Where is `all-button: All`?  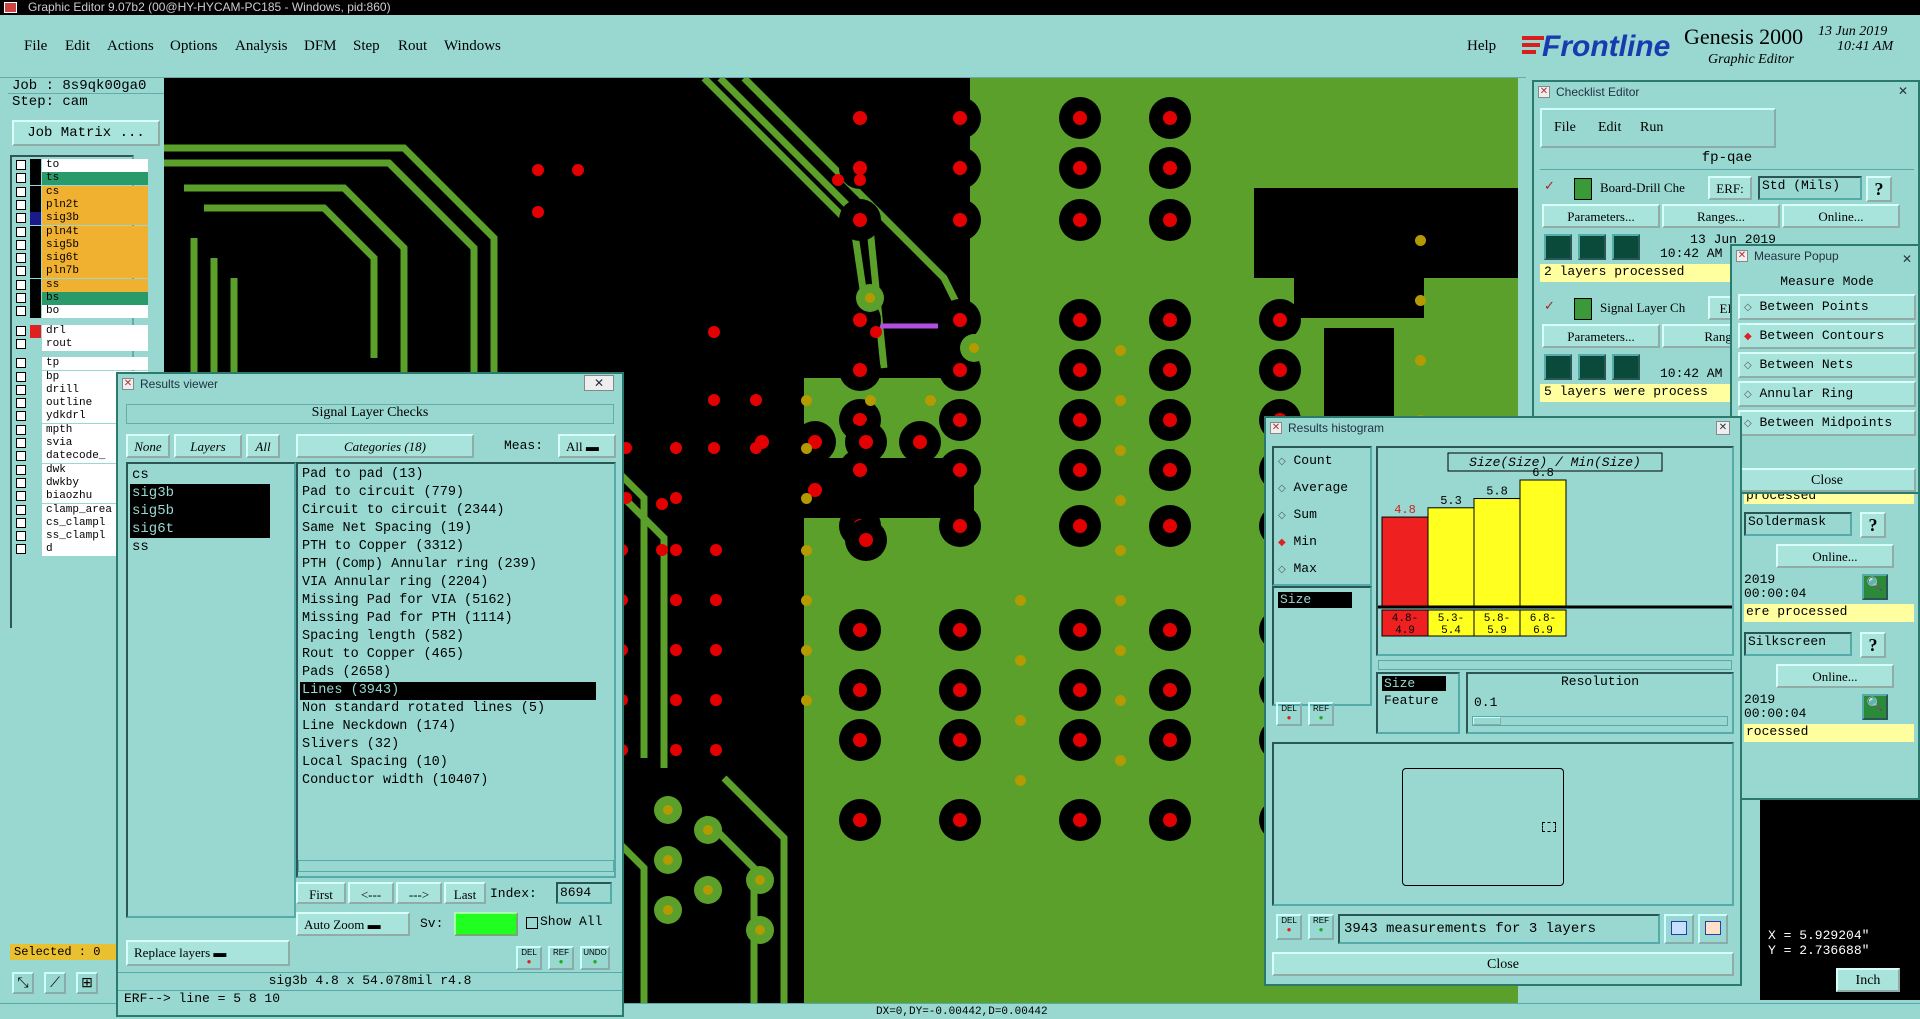
all-button: All is located at coordinates (263, 446).